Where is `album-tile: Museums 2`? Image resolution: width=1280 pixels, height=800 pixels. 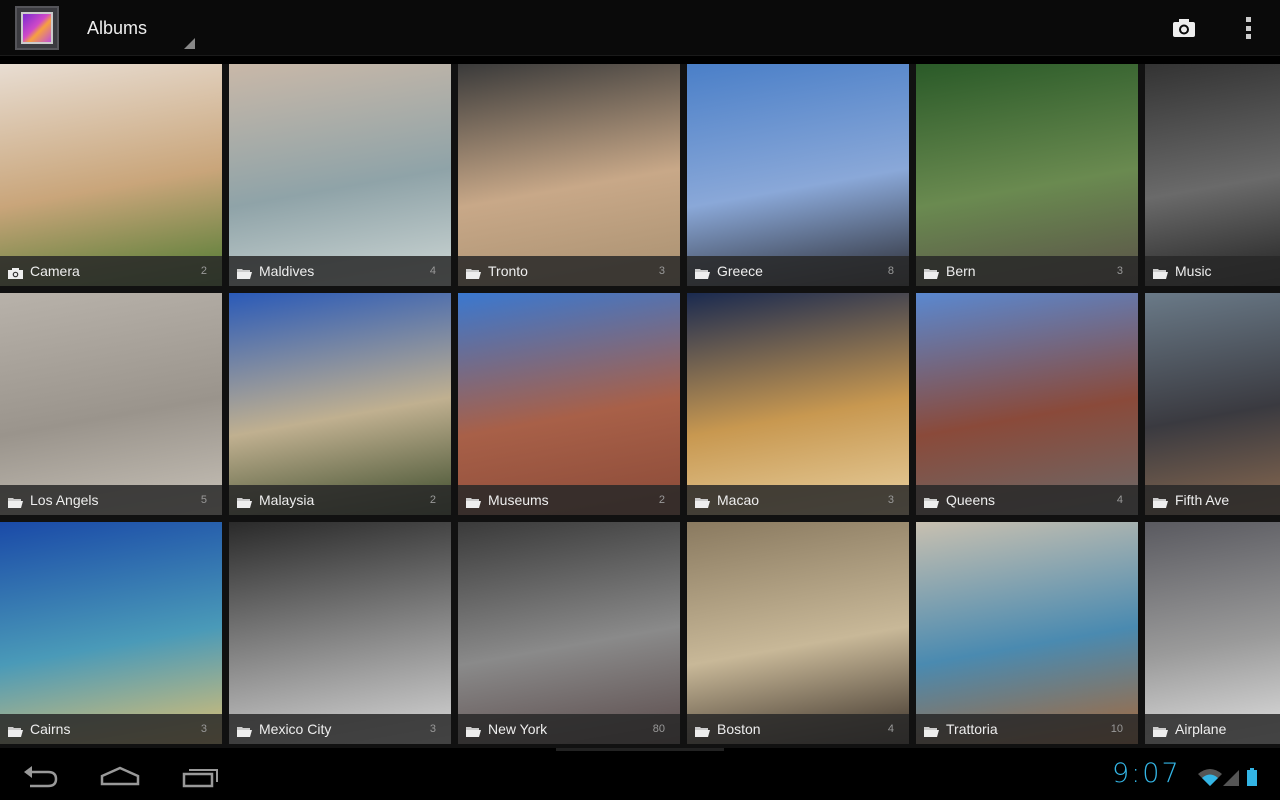 album-tile: Museums 2 is located at coordinates (569, 404).